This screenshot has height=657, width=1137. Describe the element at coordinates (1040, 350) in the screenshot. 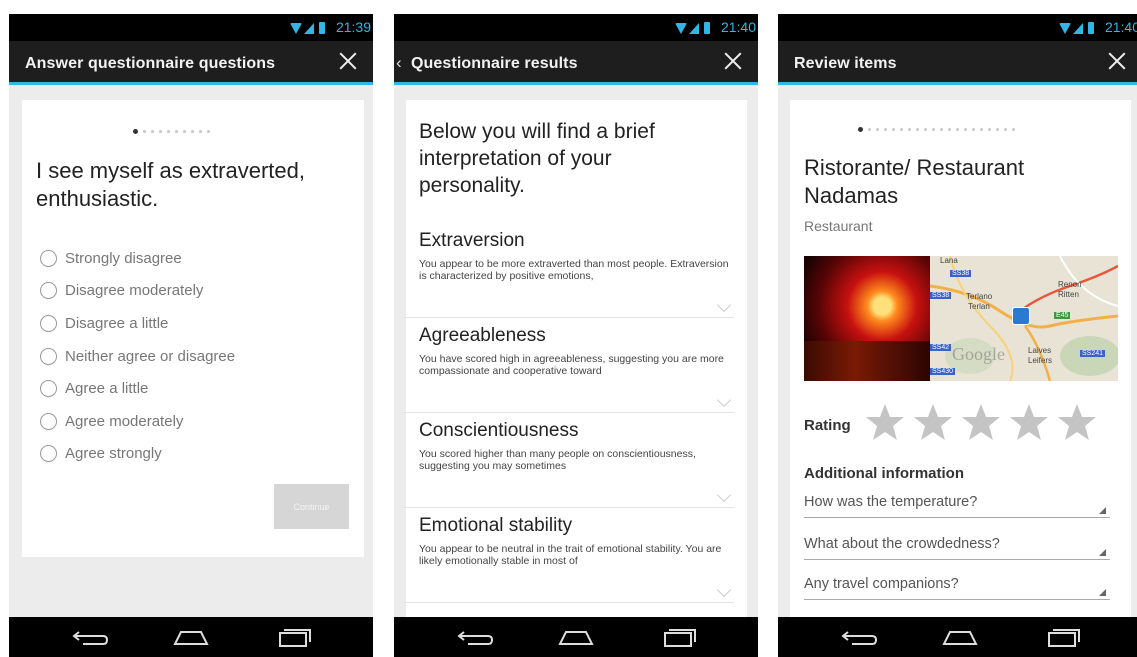

I see `map-label: Laives` at that location.